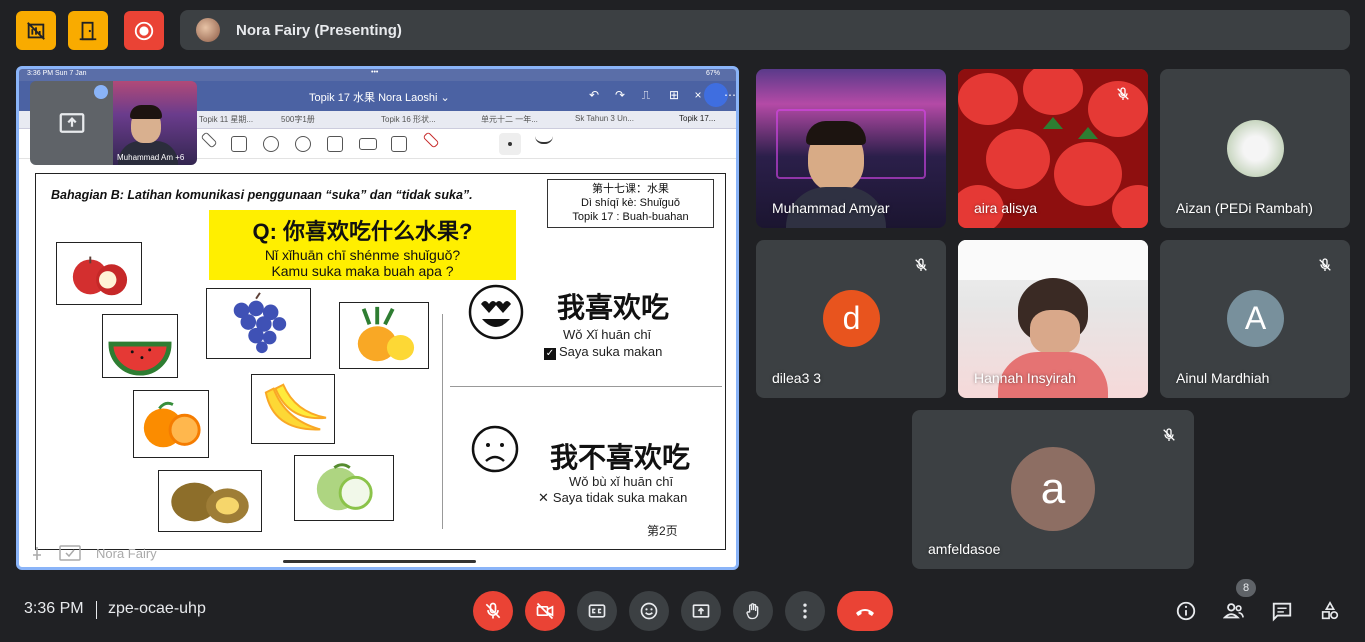 This screenshot has width=1365, height=642. I want to click on lasso-tool-icon, so click(271, 144).